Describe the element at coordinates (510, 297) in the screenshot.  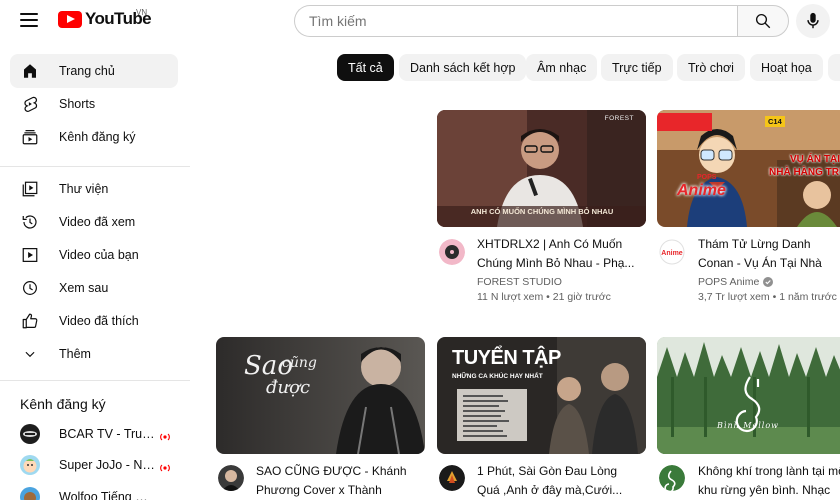
I see `view-count: 11 N lượt xem` at that location.